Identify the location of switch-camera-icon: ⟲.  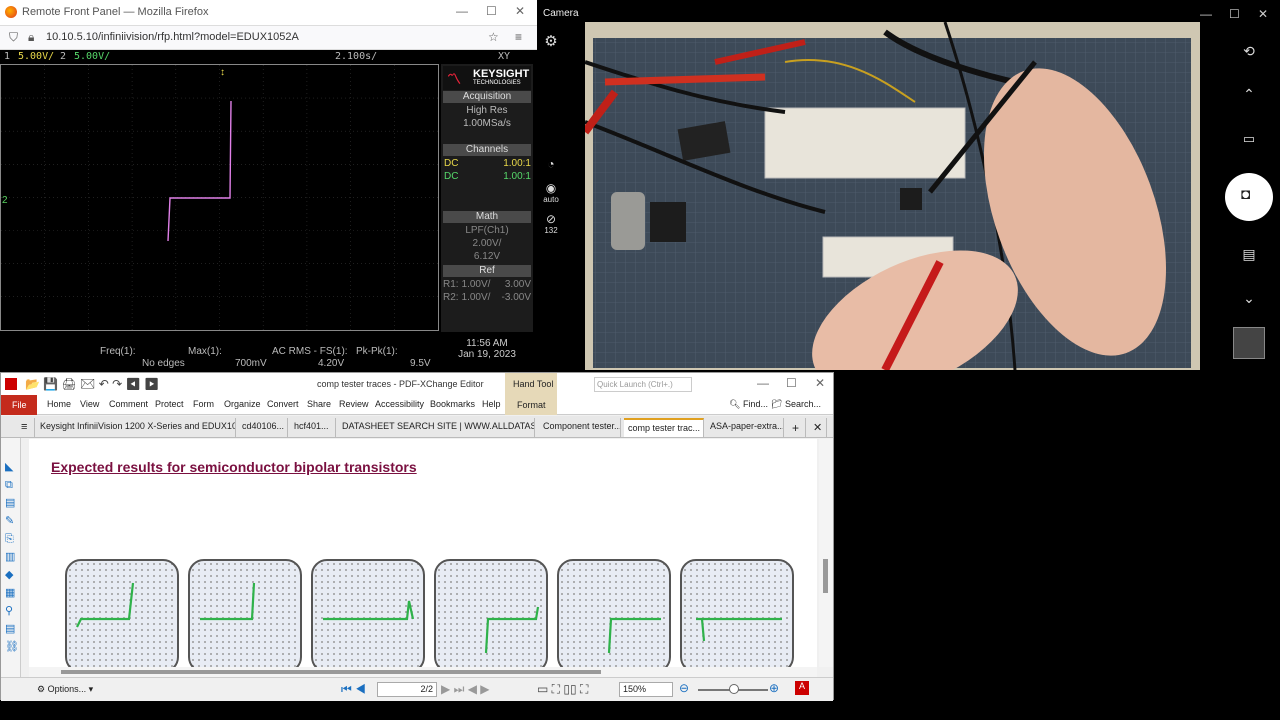
(1249, 51).